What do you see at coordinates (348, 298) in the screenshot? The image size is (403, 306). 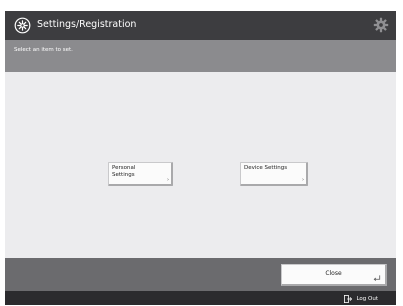 I see `logout-icon` at bounding box center [348, 298].